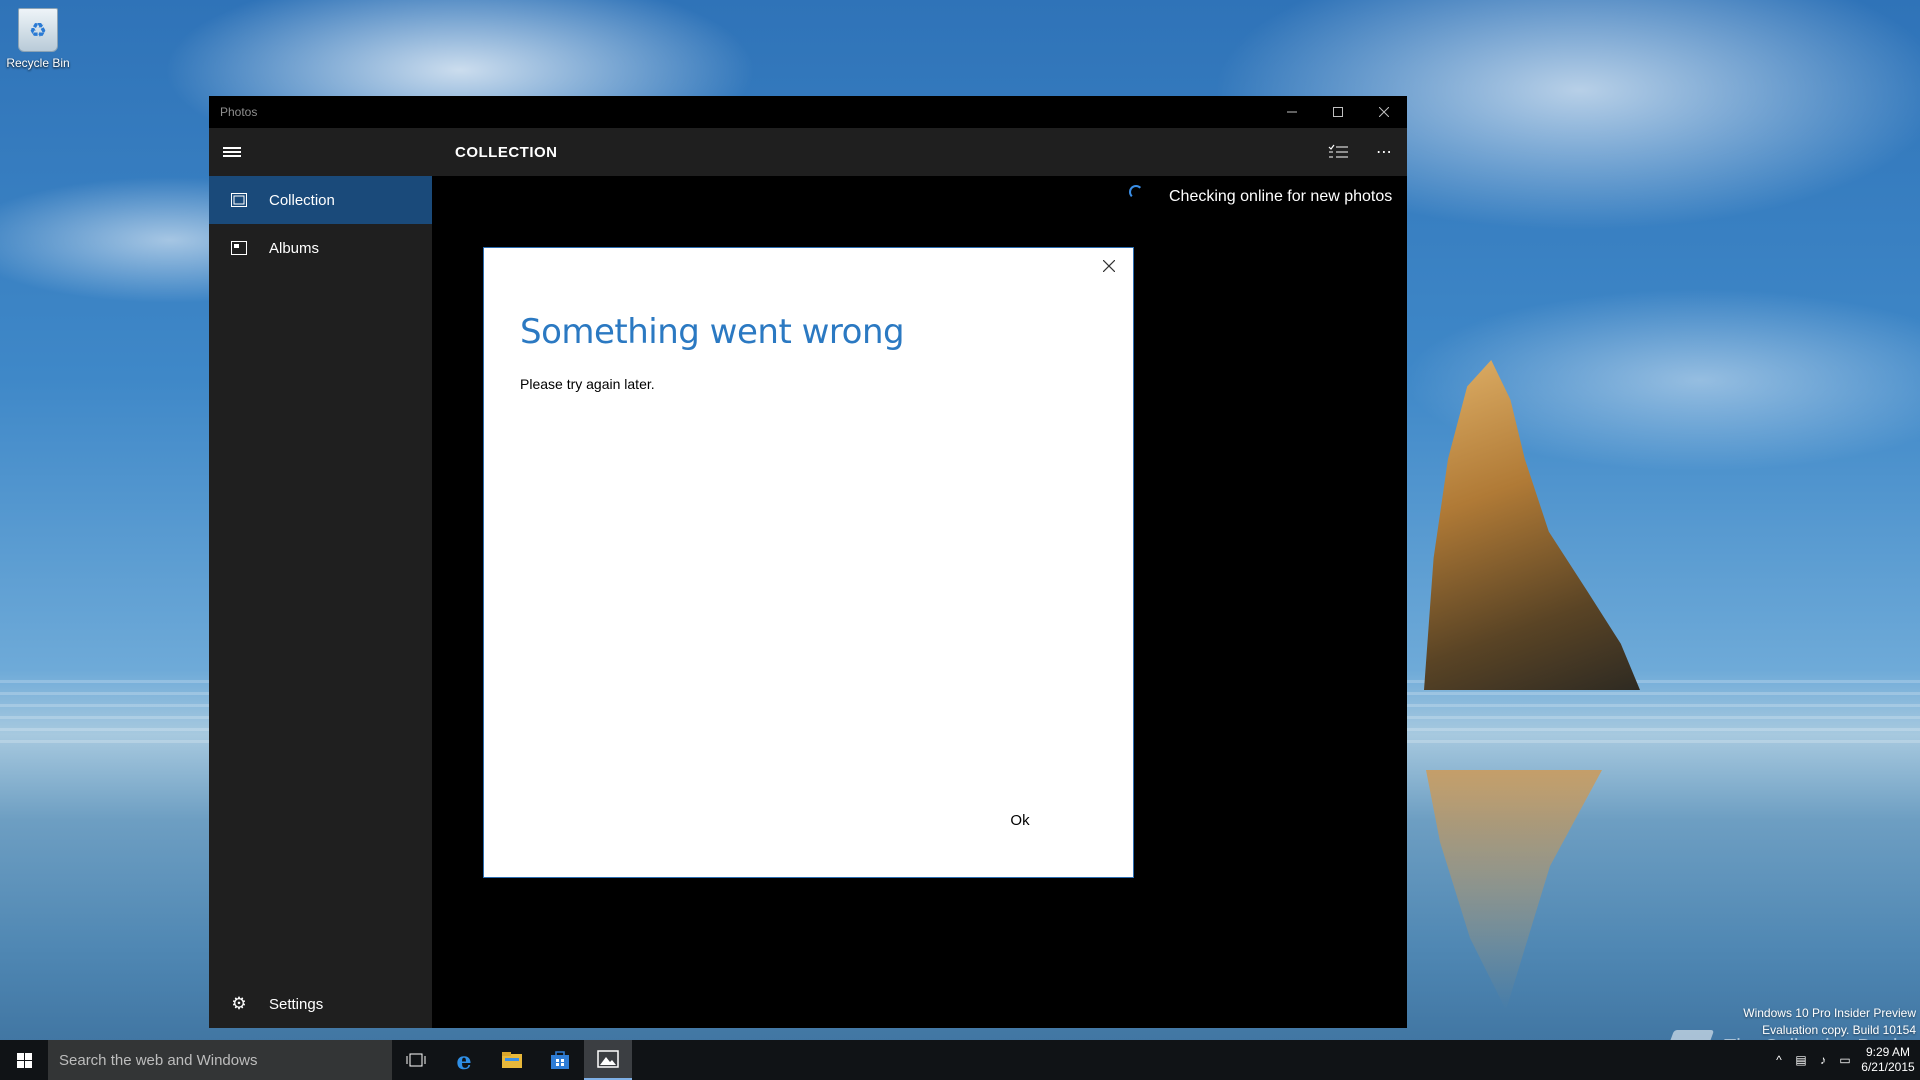 The width and height of the screenshot is (1920, 1080). What do you see at coordinates (38, 63) in the screenshot?
I see `desktop-icon-label: Recycle Bin` at bounding box center [38, 63].